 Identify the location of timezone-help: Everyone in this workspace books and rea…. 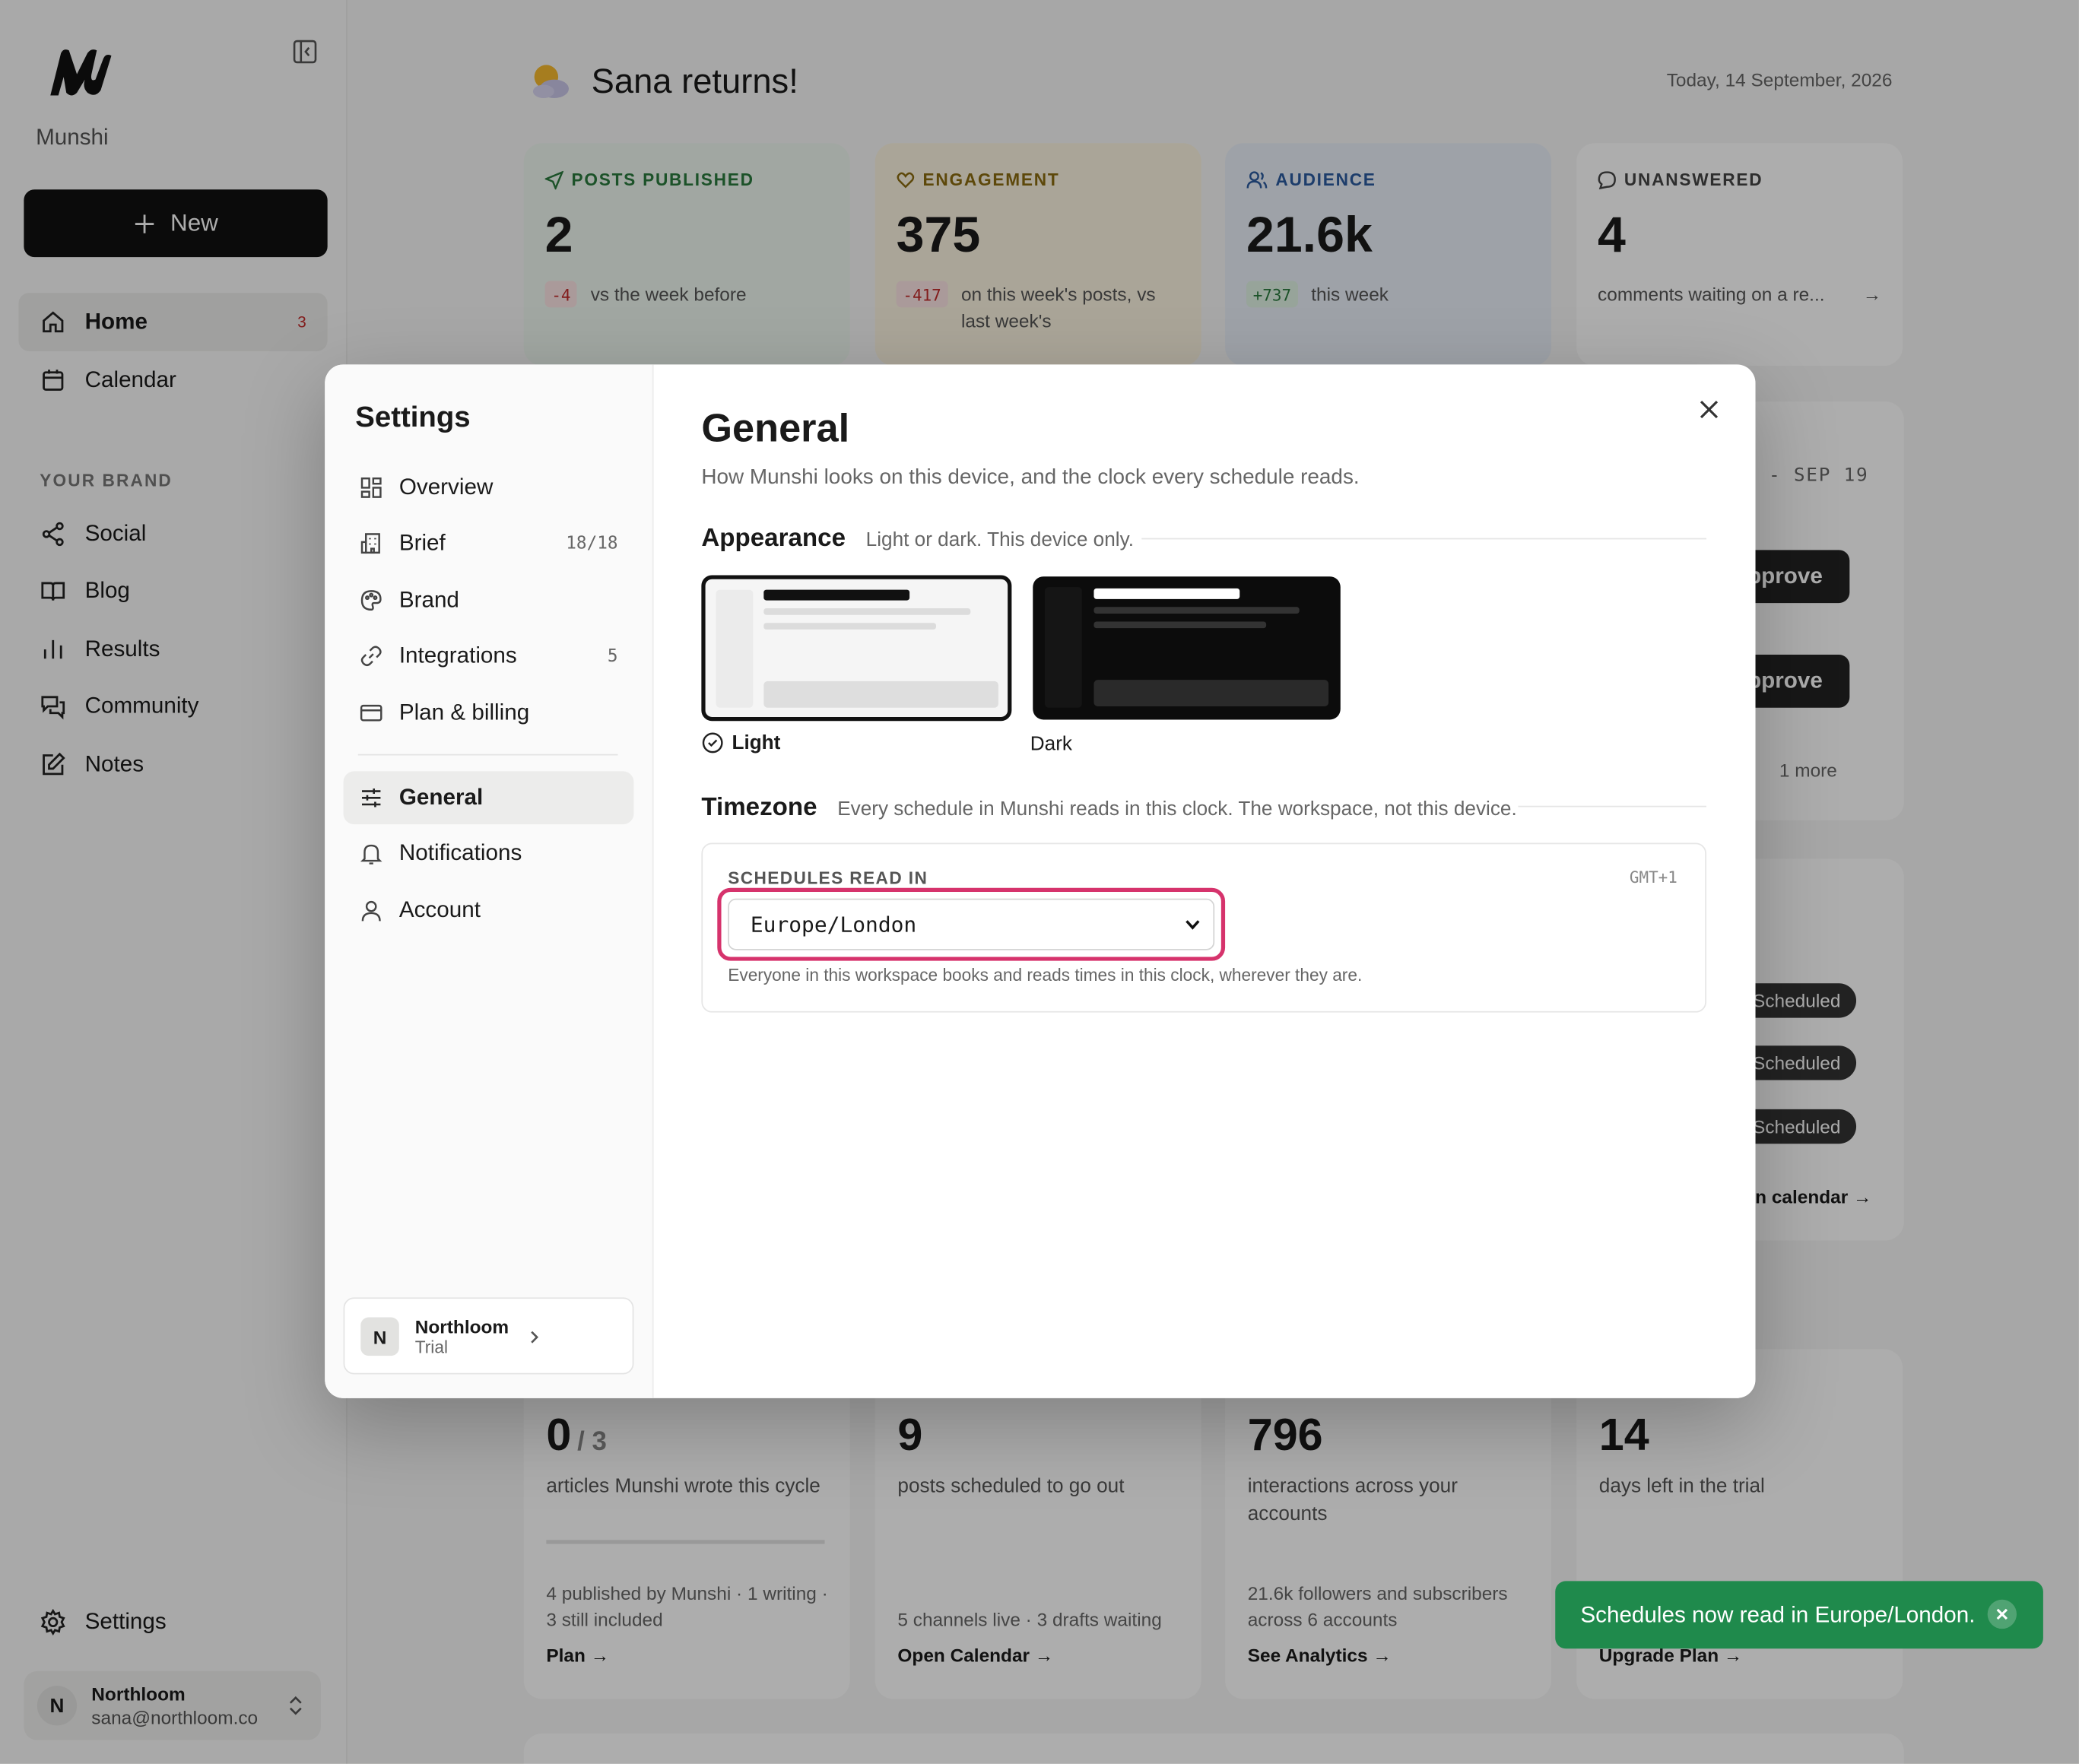
(1045, 975).